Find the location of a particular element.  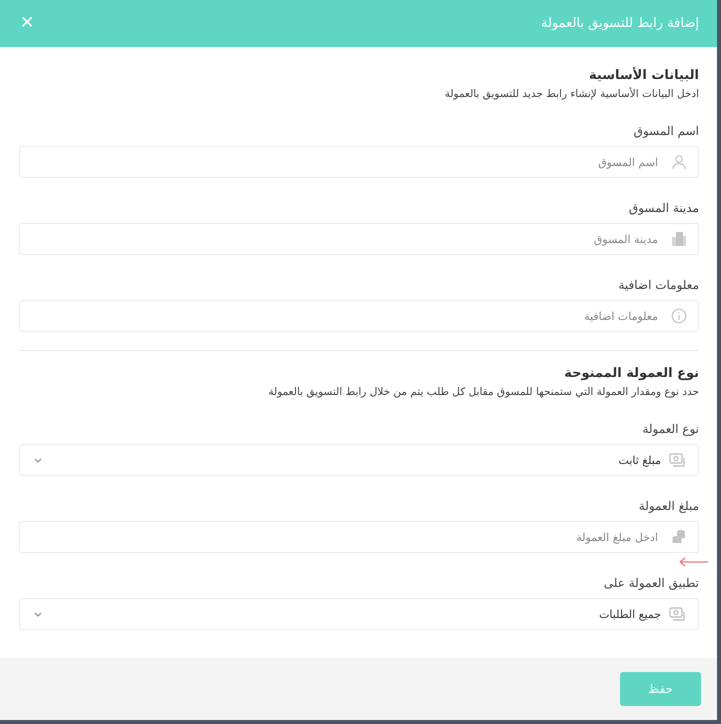

info-icon is located at coordinates (679, 316).